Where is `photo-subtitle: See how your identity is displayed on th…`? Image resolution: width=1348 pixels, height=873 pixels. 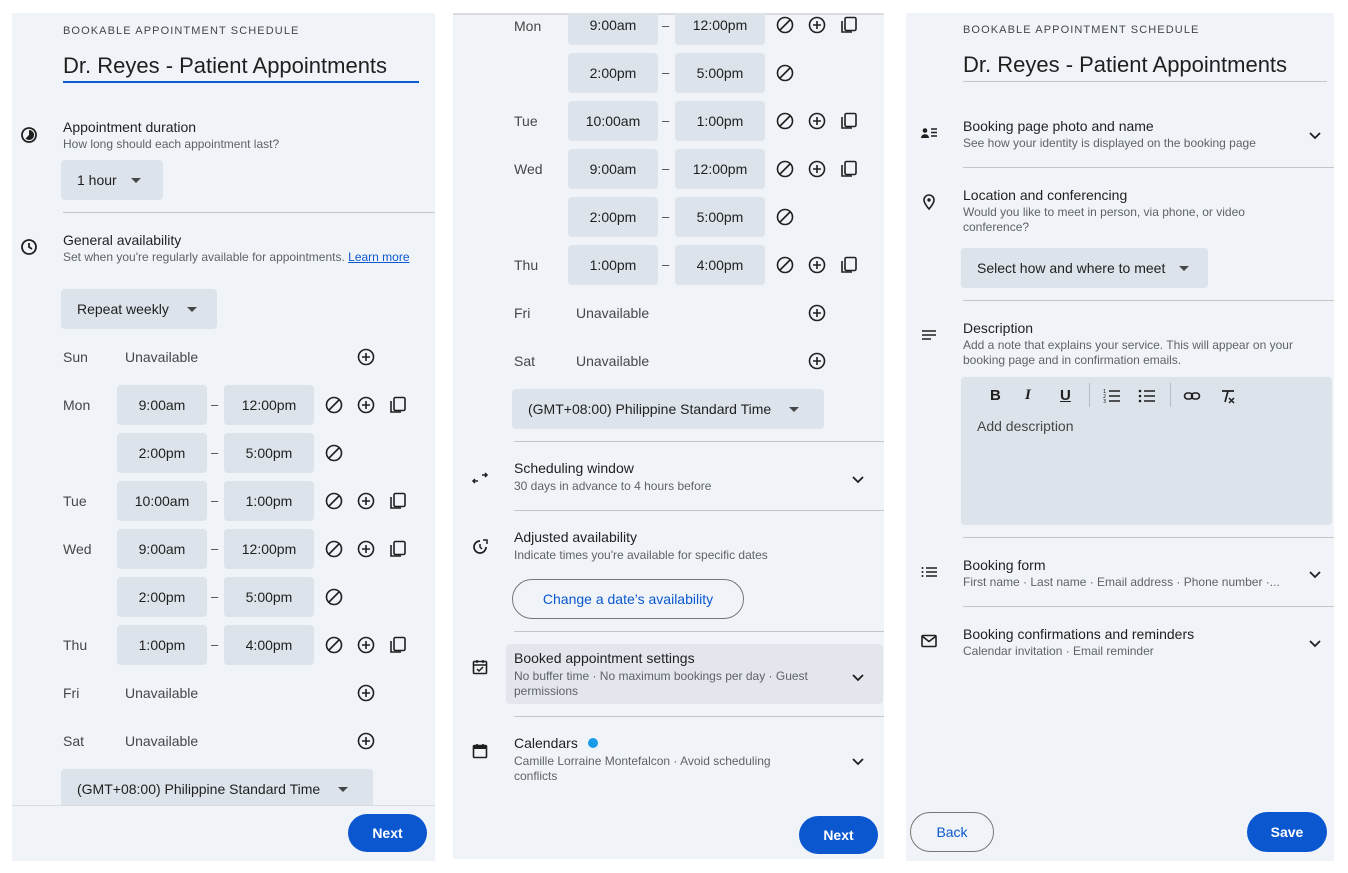 photo-subtitle: See how your identity is displayed on th… is located at coordinates (1109, 143).